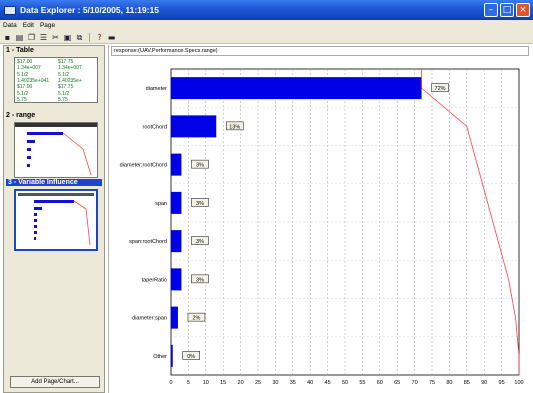 This screenshot has height=393, width=533. I want to click on cut-icon: ✂, so click(55, 37).